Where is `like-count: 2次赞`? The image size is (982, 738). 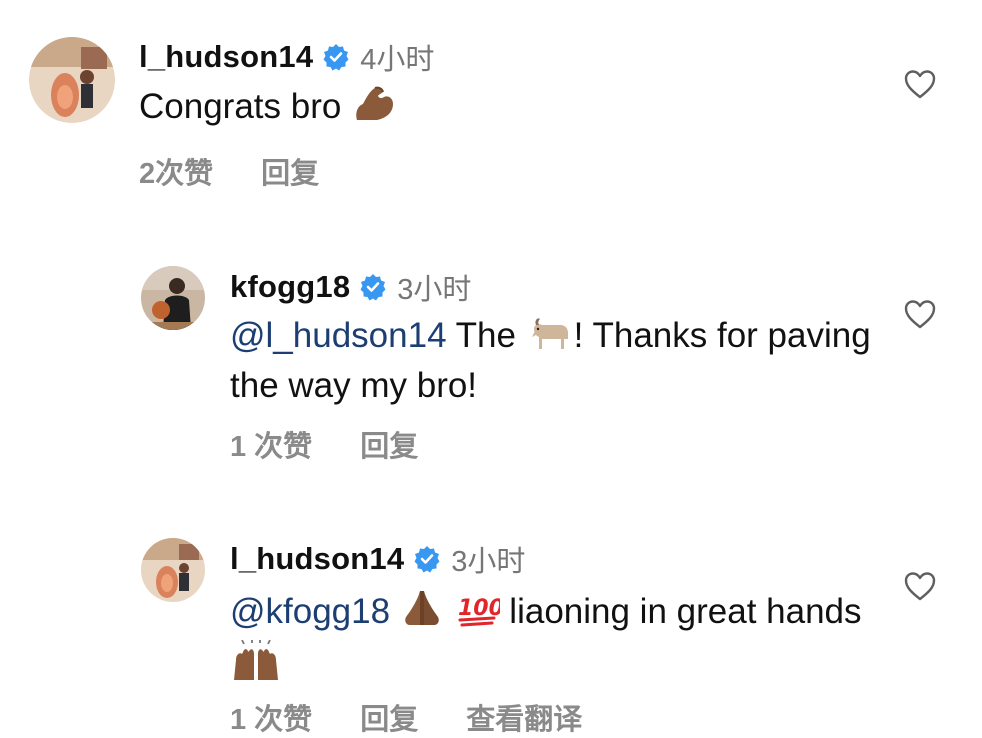 like-count: 2次赞 is located at coordinates (176, 171).